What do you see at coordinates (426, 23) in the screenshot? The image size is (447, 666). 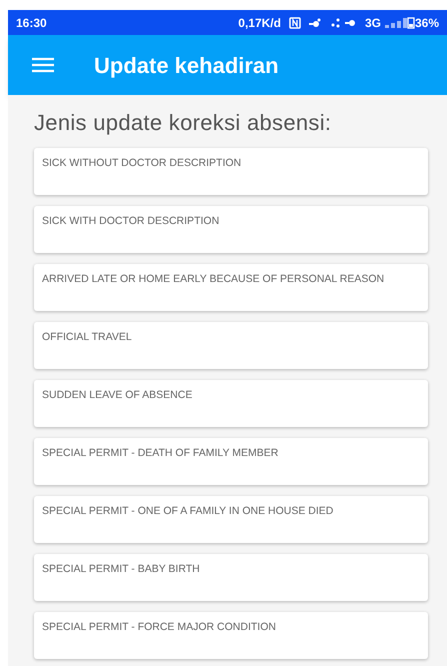 I see `battery-level: 36%` at bounding box center [426, 23].